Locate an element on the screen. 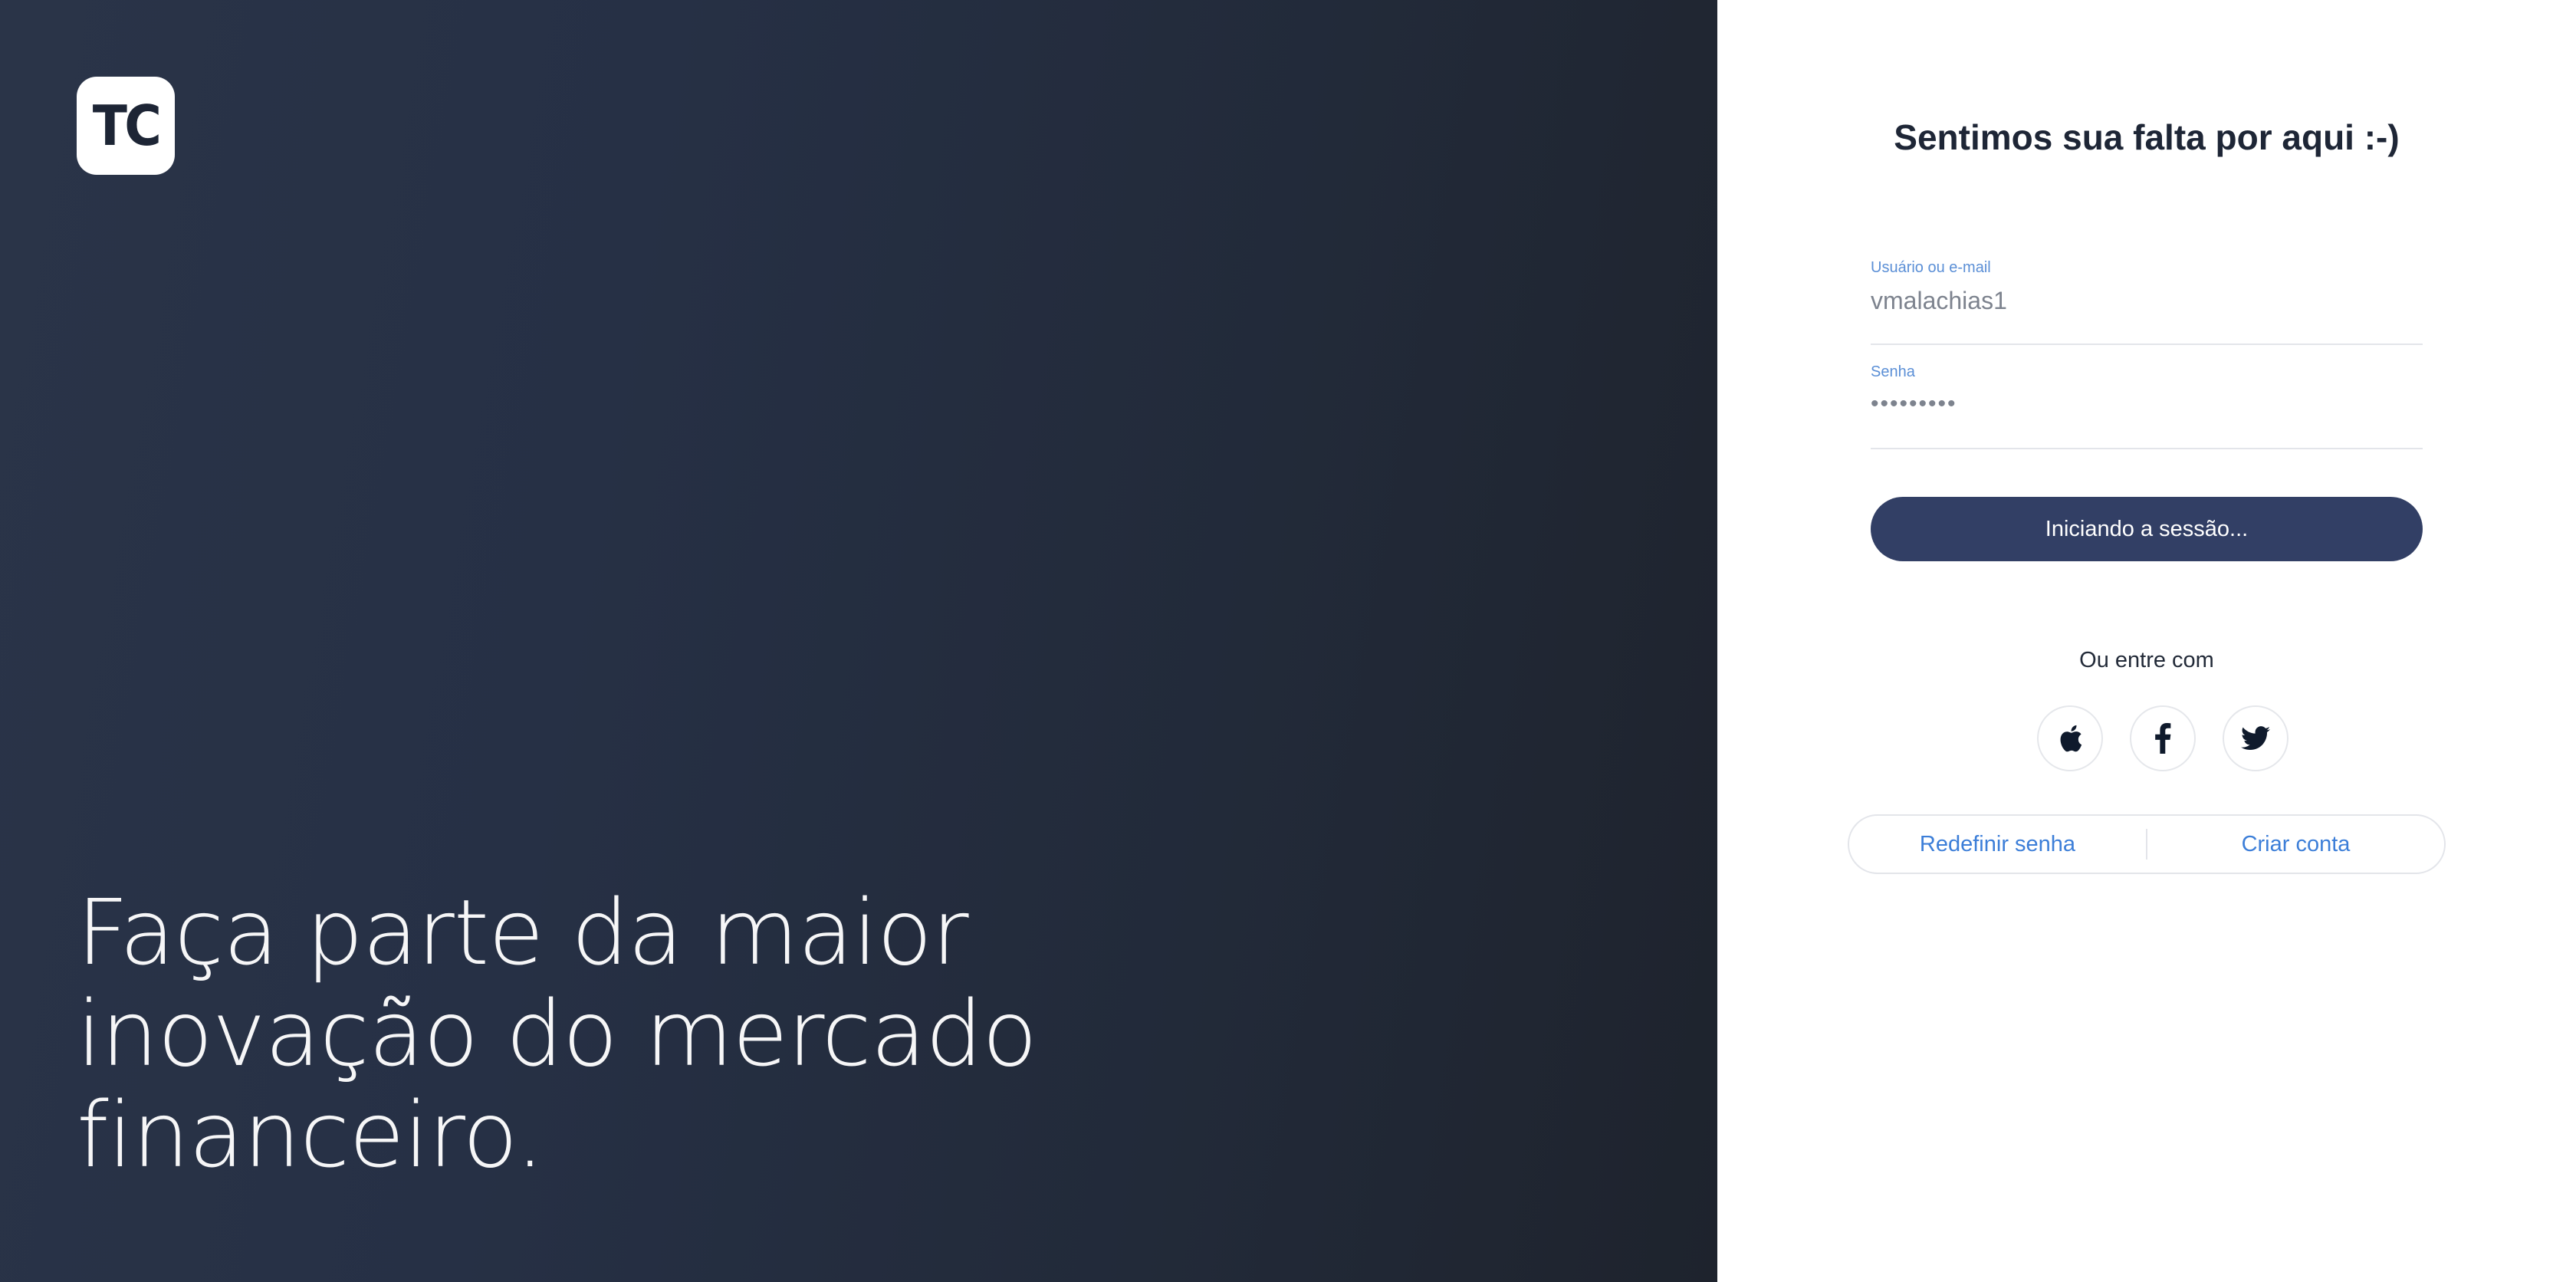 The width and height of the screenshot is (2576, 1282). account-links: Redefinir senha Criar conta is located at coordinates (2147, 844).